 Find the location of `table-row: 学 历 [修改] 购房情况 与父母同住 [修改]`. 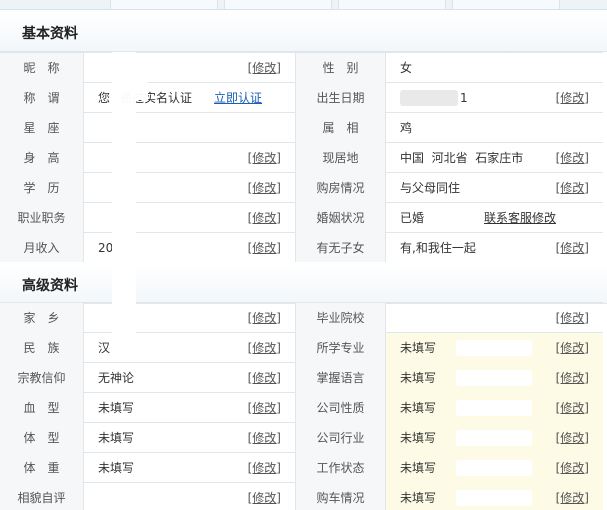

table-row: 学 历 [修改] 购房情况 与父母同住 [修改] is located at coordinates (301, 188).